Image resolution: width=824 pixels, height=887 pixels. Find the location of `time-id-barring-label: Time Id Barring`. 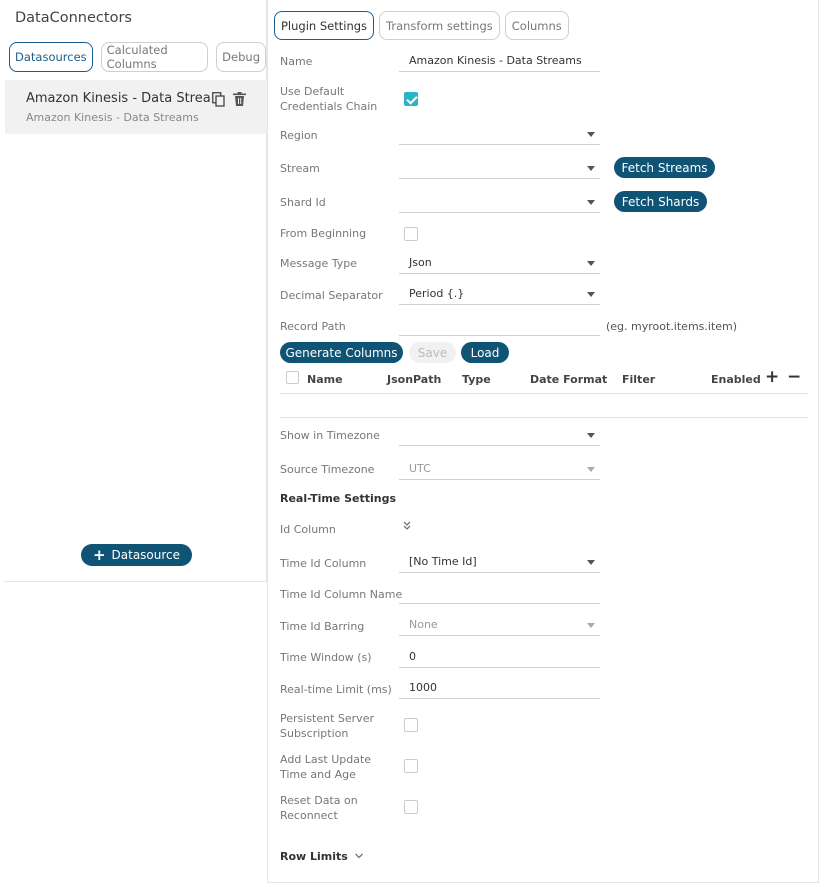

time-id-barring-label: Time Id Barring is located at coordinates (322, 626).